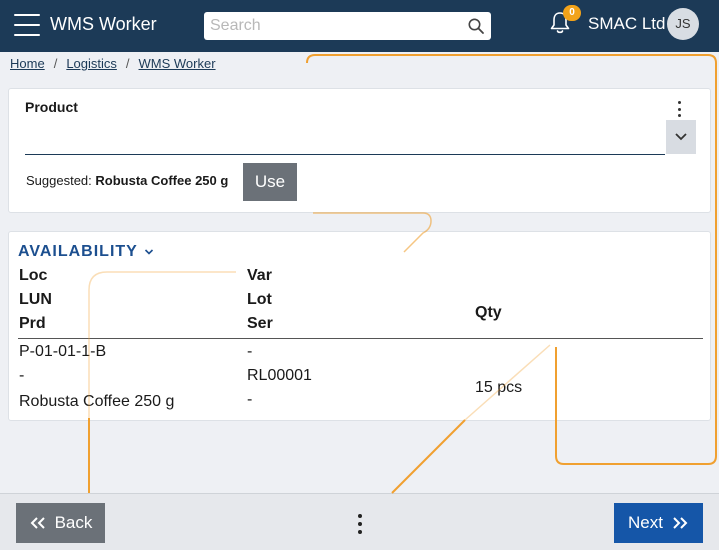 The height and width of the screenshot is (550, 719). Describe the element at coordinates (360, 338) in the screenshot. I see `table-divider` at that location.